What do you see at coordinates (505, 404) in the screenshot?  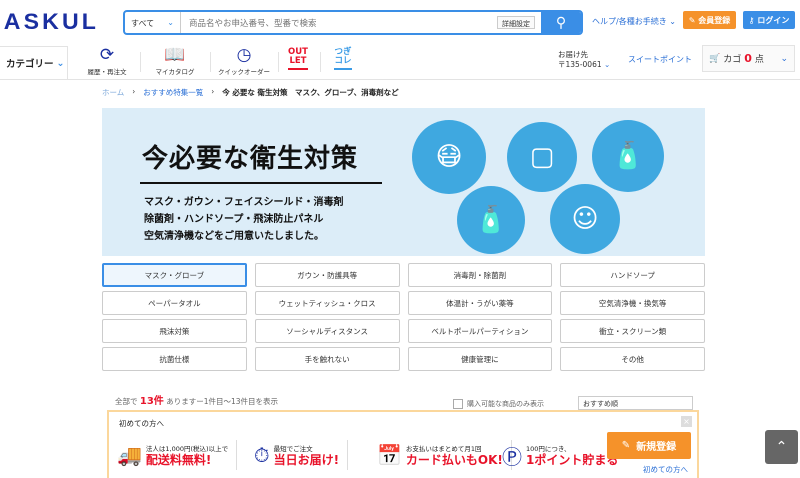 I see `checkbox-label: 購入可能な商品のみ表示` at bounding box center [505, 404].